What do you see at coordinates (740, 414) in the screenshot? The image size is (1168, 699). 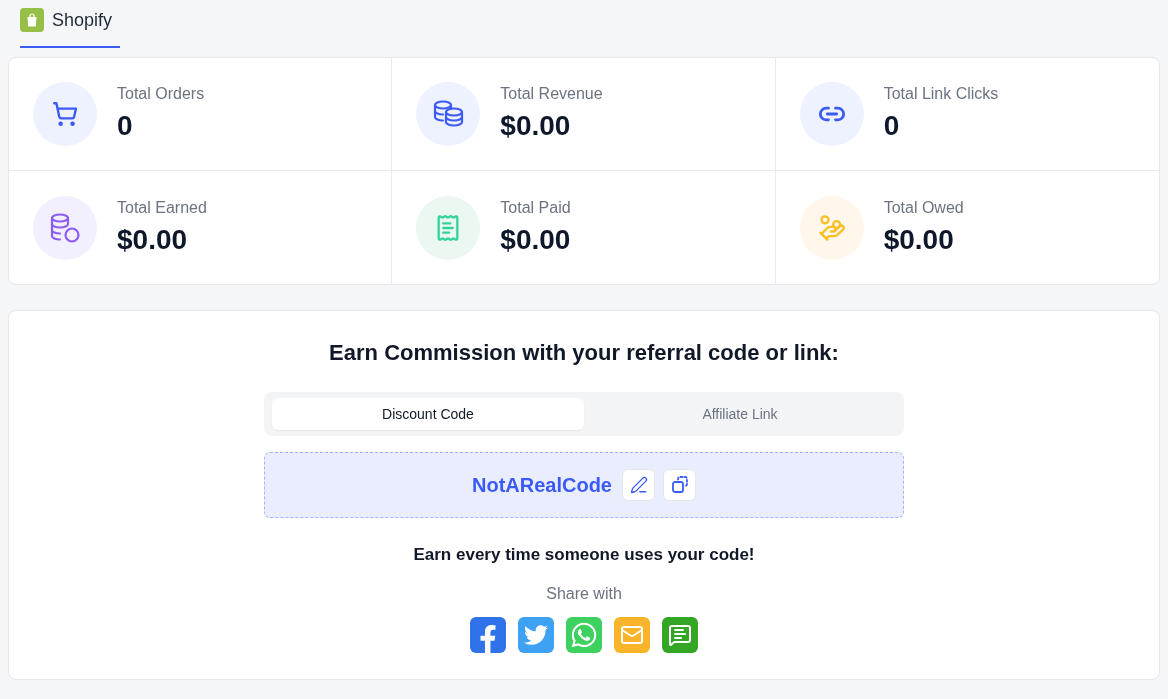 I see `referral-tab: Affiliate Link` at bounding box center [740, 414].